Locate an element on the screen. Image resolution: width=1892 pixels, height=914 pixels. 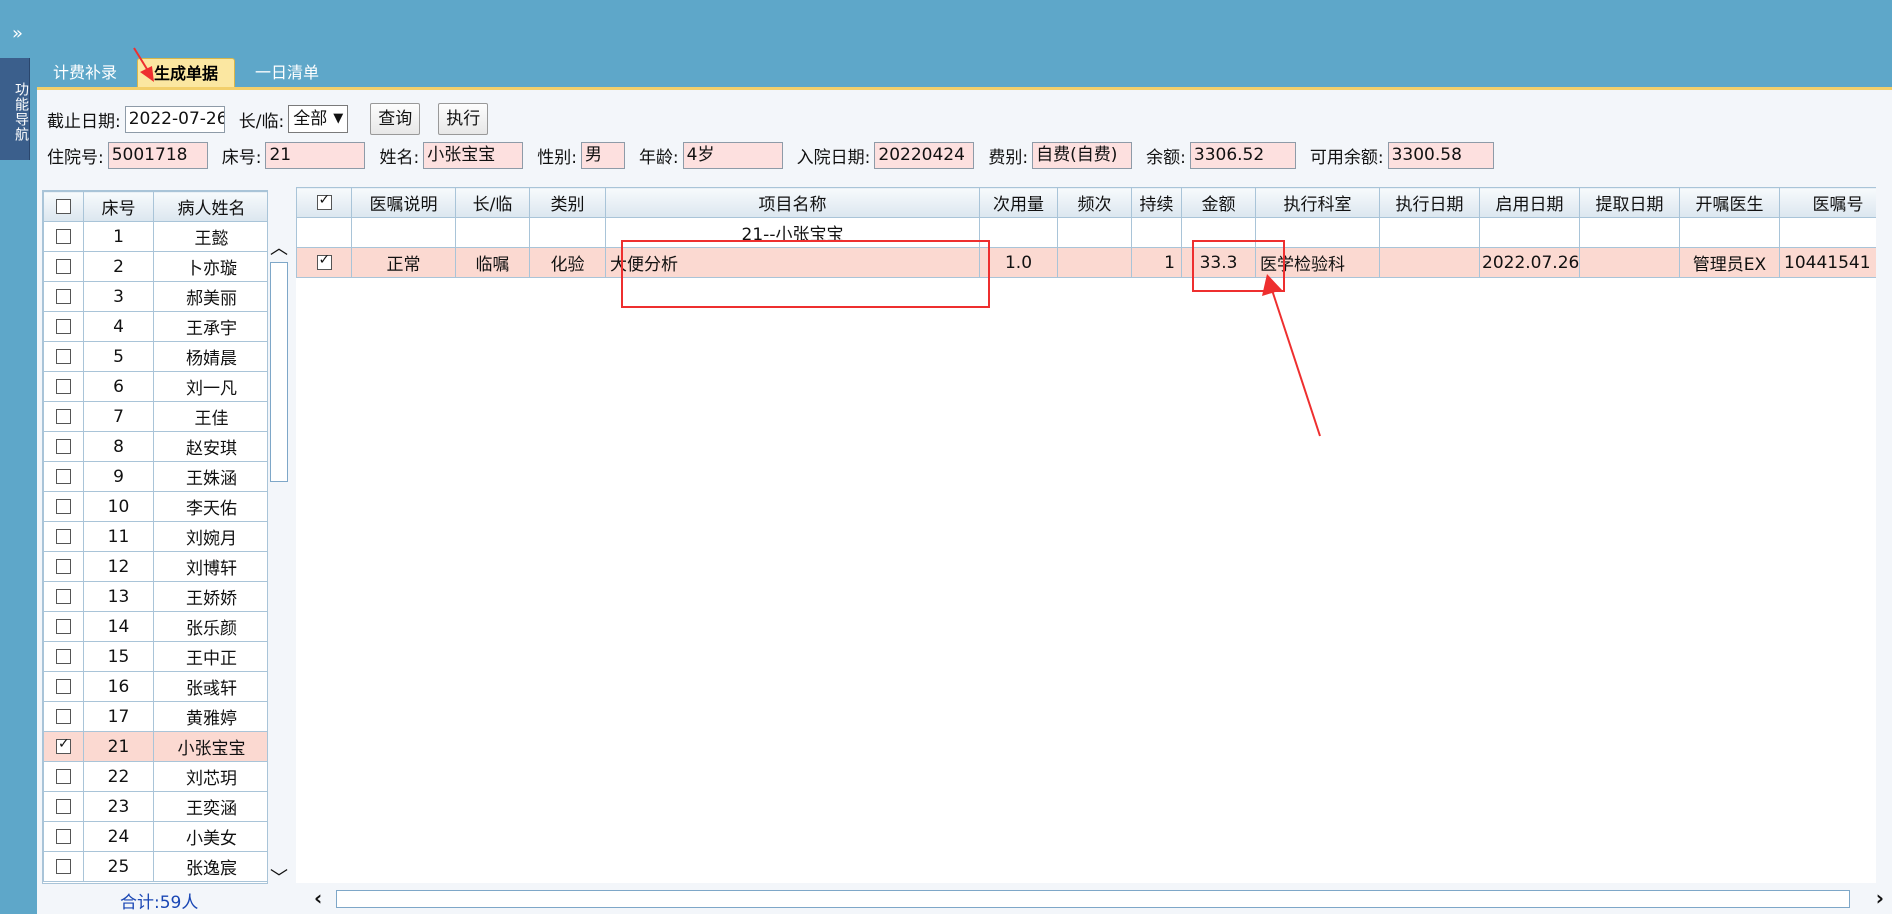
patient-row: 11 刘婉月 is located at coordinates (155, 536).